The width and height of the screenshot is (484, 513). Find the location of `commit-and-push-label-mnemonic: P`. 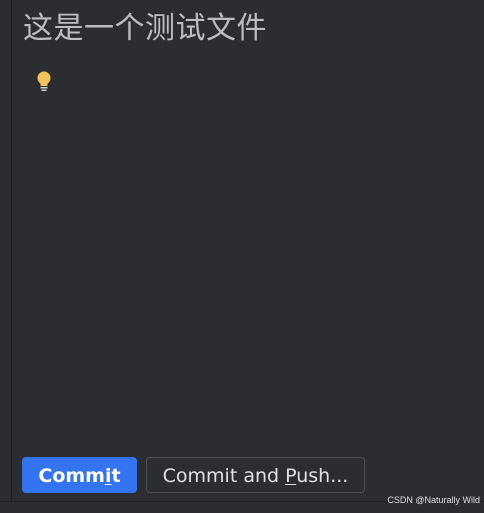

commit-and-push-label-mnemonic: P is located at coordinates (291, 476).